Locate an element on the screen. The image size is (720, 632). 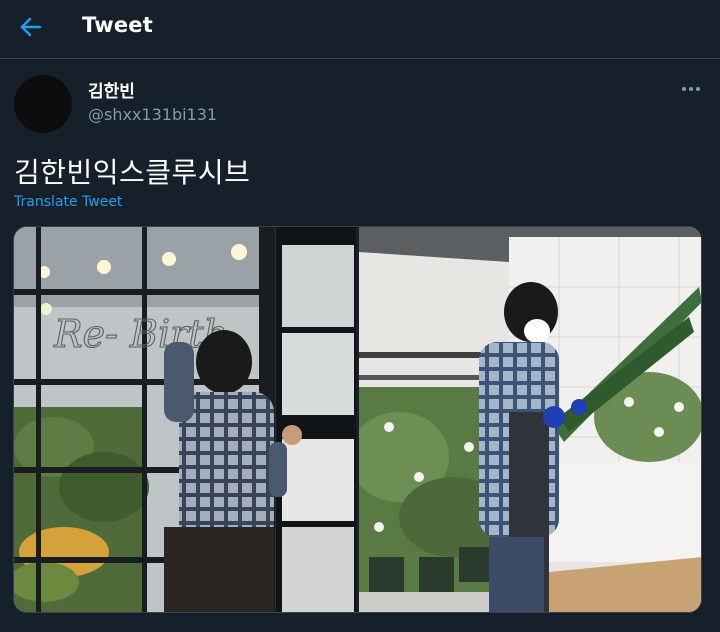
more-horizontal-icon is located at coordinates (691, 89).